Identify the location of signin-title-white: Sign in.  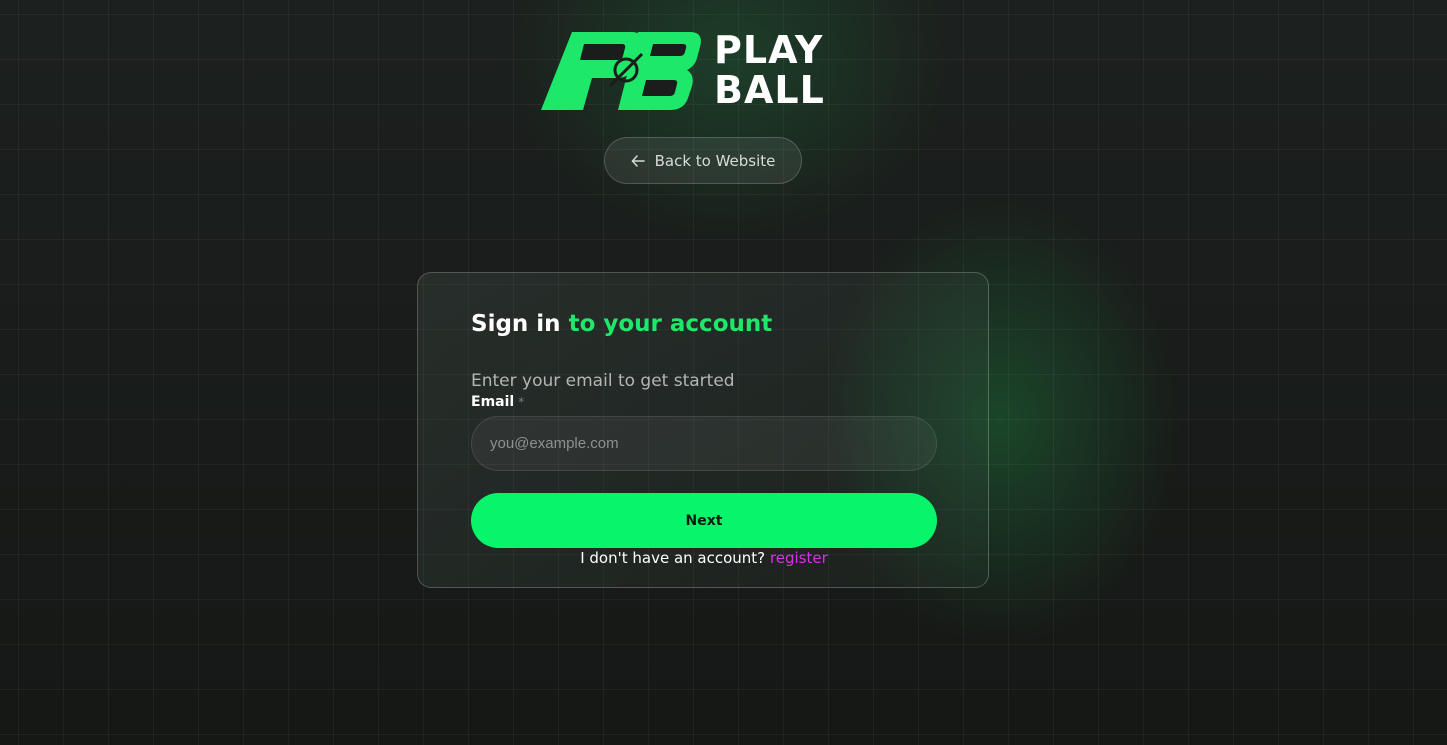
(516, 324).